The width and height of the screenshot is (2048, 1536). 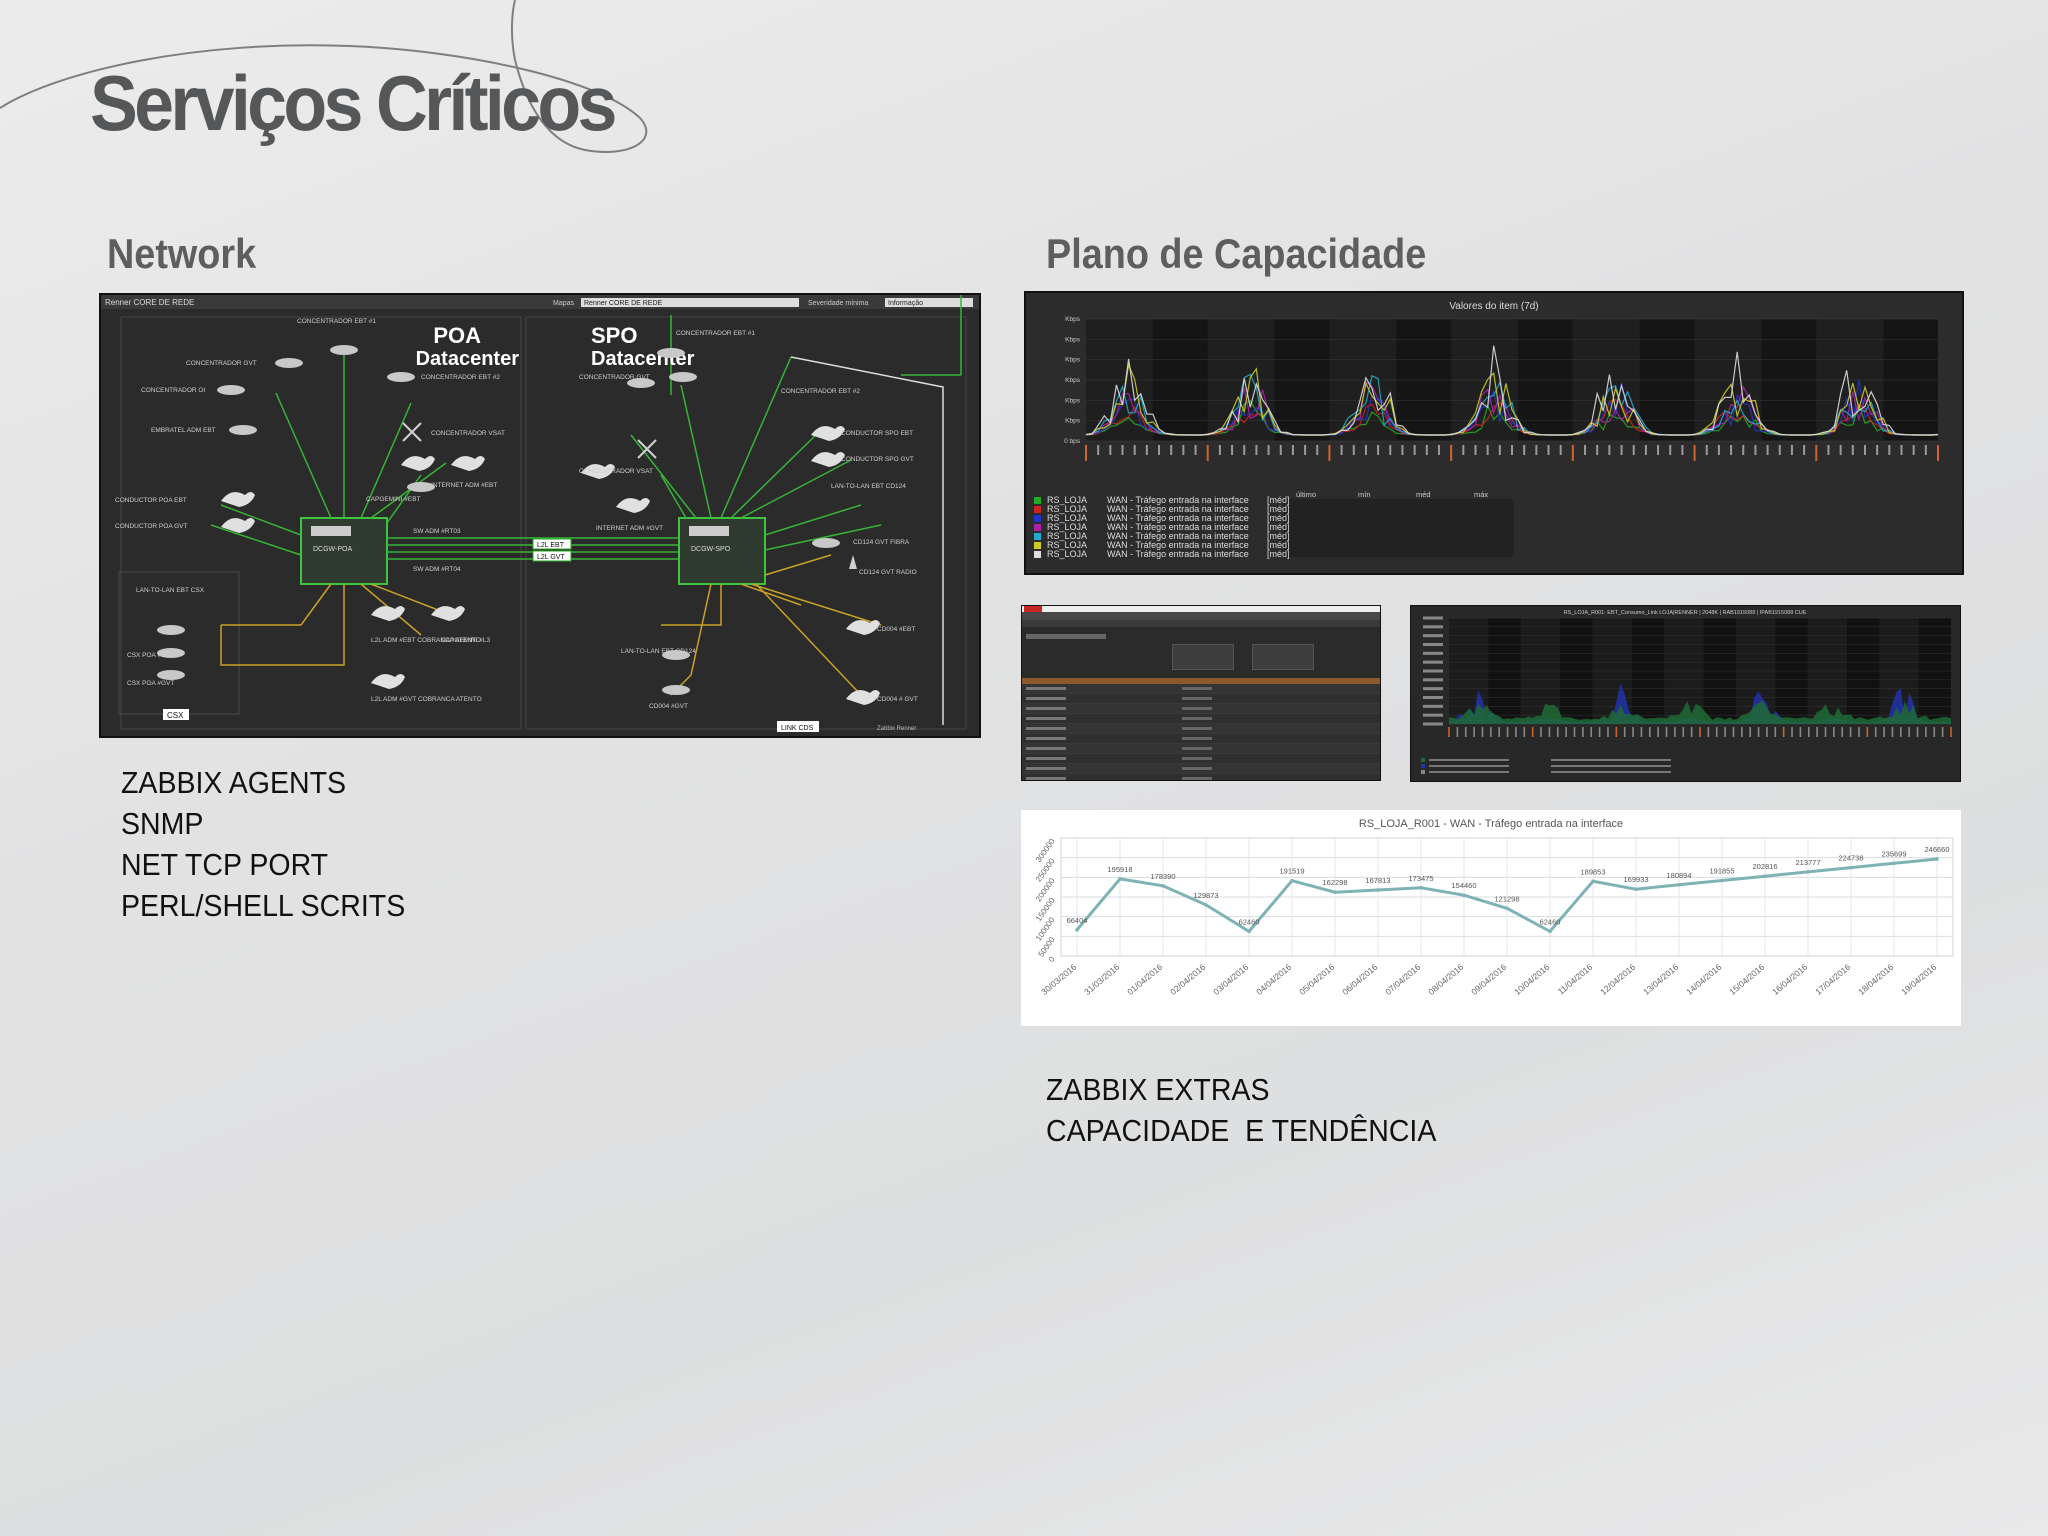 What do you see at coordinates (529, 440) in the screenshot?
I see `satellite-icon` at bounding box center [529, 440].